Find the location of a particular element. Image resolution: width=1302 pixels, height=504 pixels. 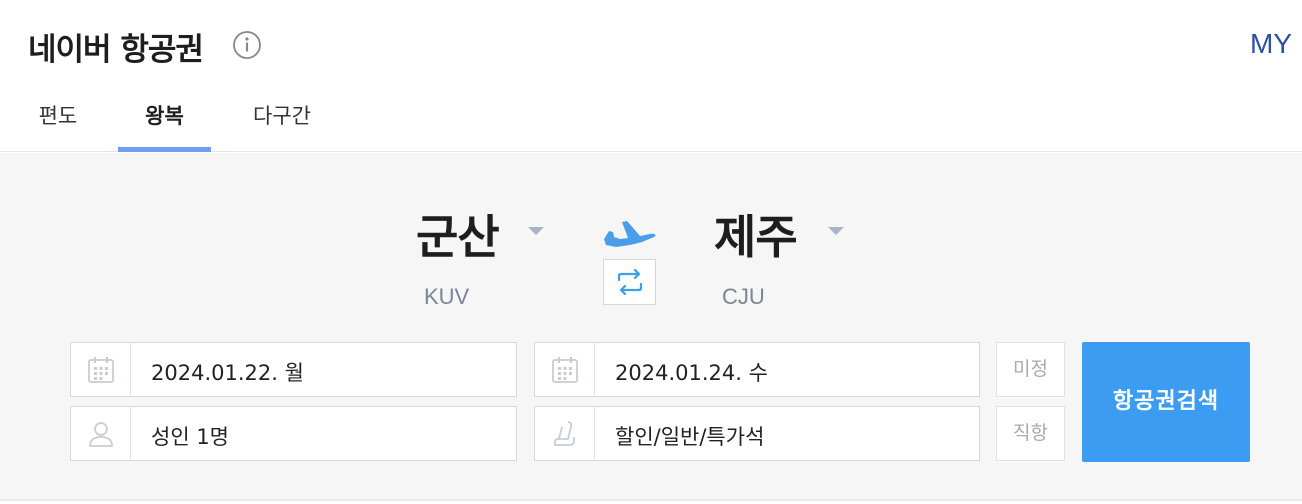

depart-date-value: 2024.01.22. 월 is located at coordinates (227, 373).